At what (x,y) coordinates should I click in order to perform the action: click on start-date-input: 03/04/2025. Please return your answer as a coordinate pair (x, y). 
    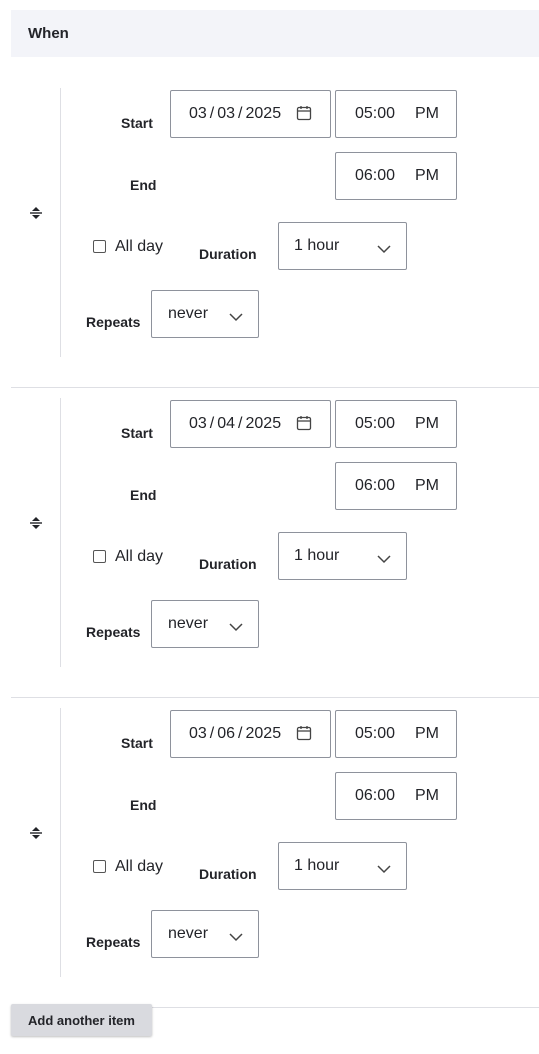
    Looking at the image, I should click on (250, 424).